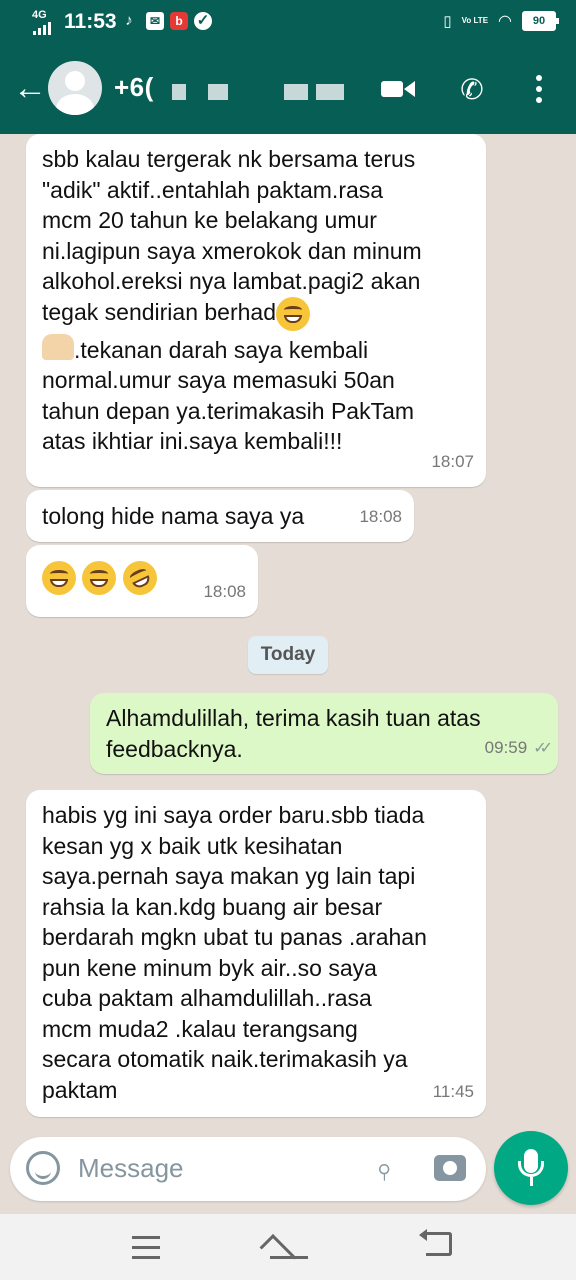  Describe the element at coordinates (140, 578) in the screenshot. I see `rolling-laughing-emoji-icon` at that location.